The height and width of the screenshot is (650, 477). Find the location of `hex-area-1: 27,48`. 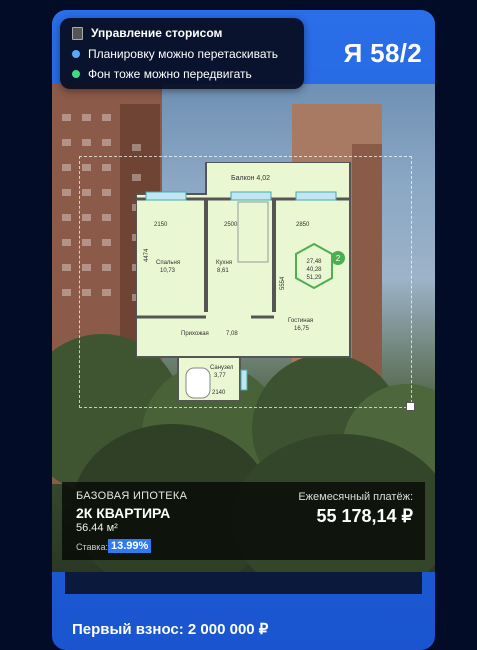

hex-area-1: 27,48 is located at coordinates (314, 262).